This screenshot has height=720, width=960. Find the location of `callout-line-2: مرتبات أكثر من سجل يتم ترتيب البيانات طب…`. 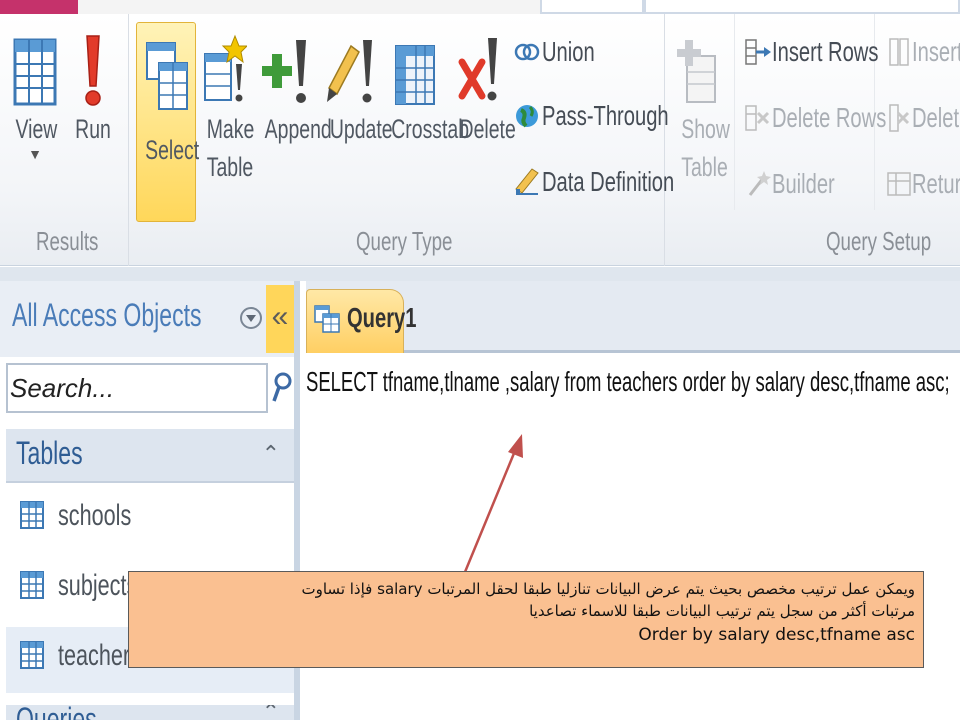

callout-line-2: مرتبات أكثر من سجل يتم ترتيب البيانات طب… is located at coordinates (722, 611).